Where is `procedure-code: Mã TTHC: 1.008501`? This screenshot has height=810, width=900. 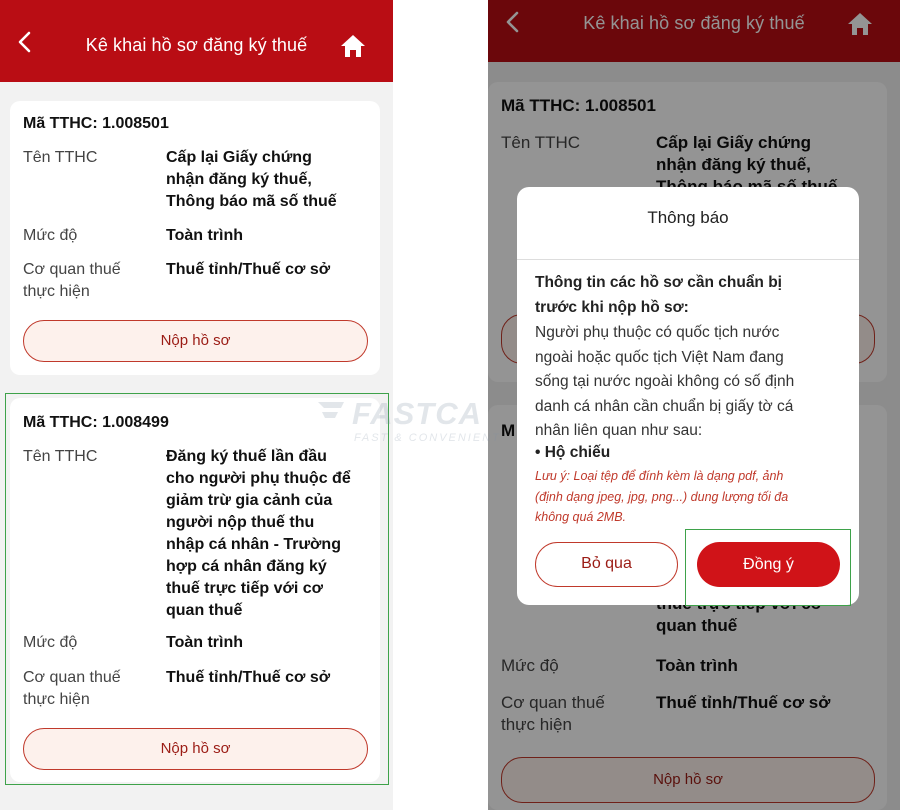
procedure-code: Mã TTHC: 1.008501 is located at coordinates (96, 123).